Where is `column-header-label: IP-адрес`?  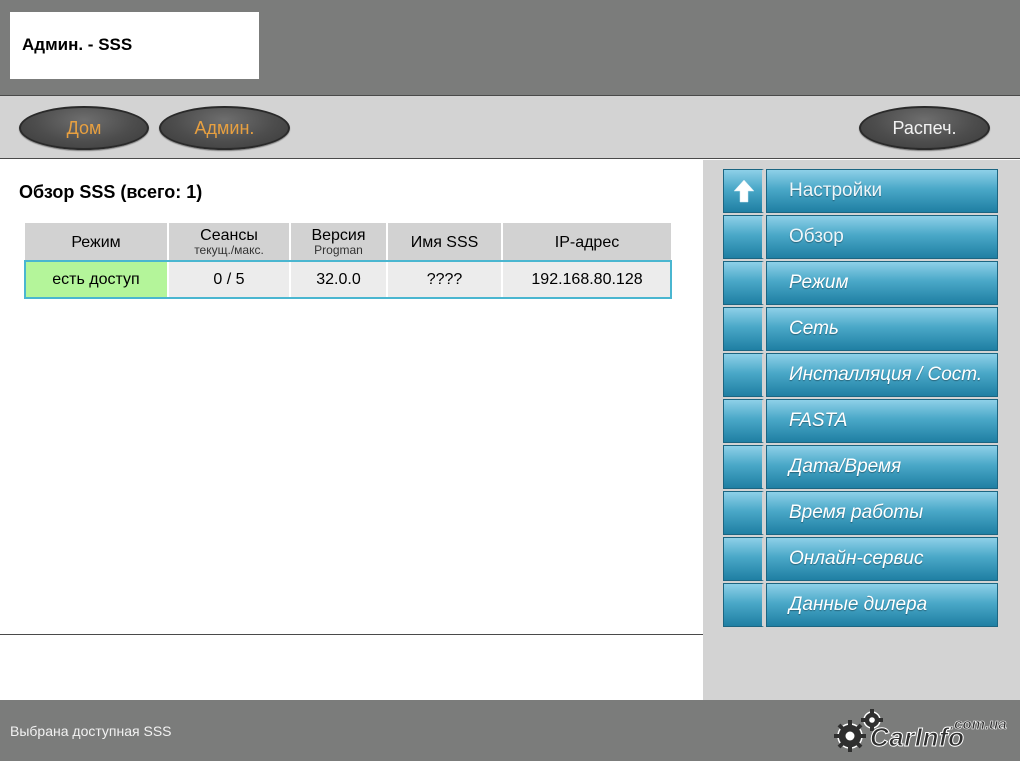 column-header-label: IP-адрес is located at coordinates (587, 242).